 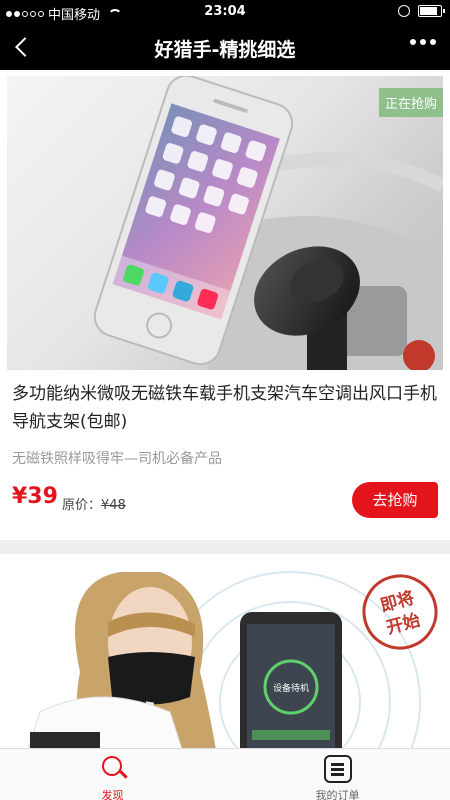 I want to click on battery-icon, so click(x=431, y=11).